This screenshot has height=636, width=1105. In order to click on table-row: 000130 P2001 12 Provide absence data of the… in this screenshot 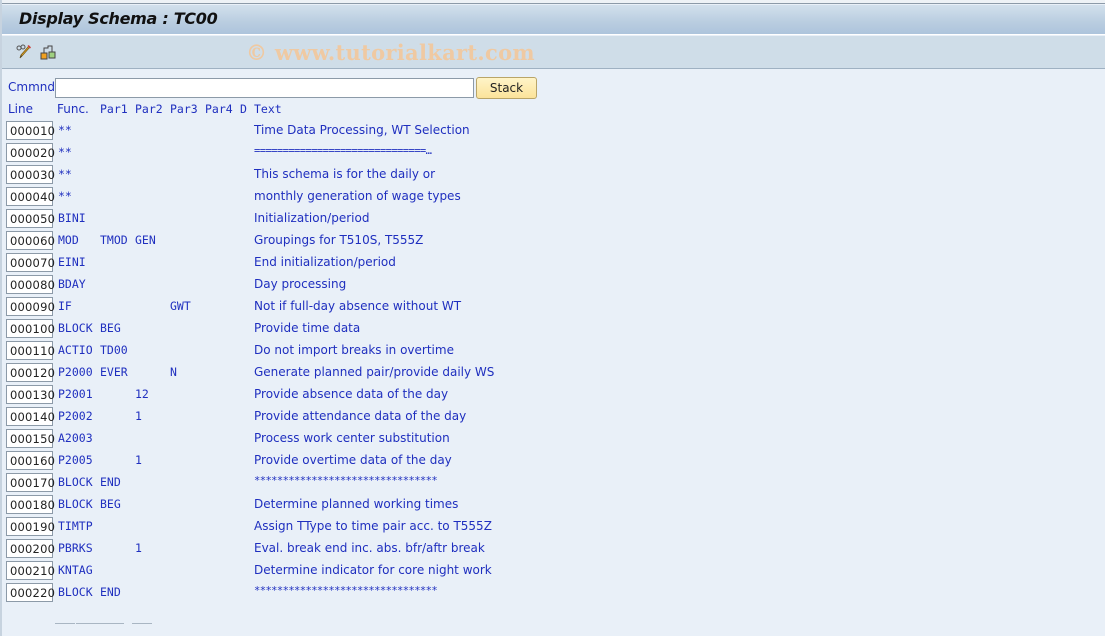, I will do `click(300, 395)`.